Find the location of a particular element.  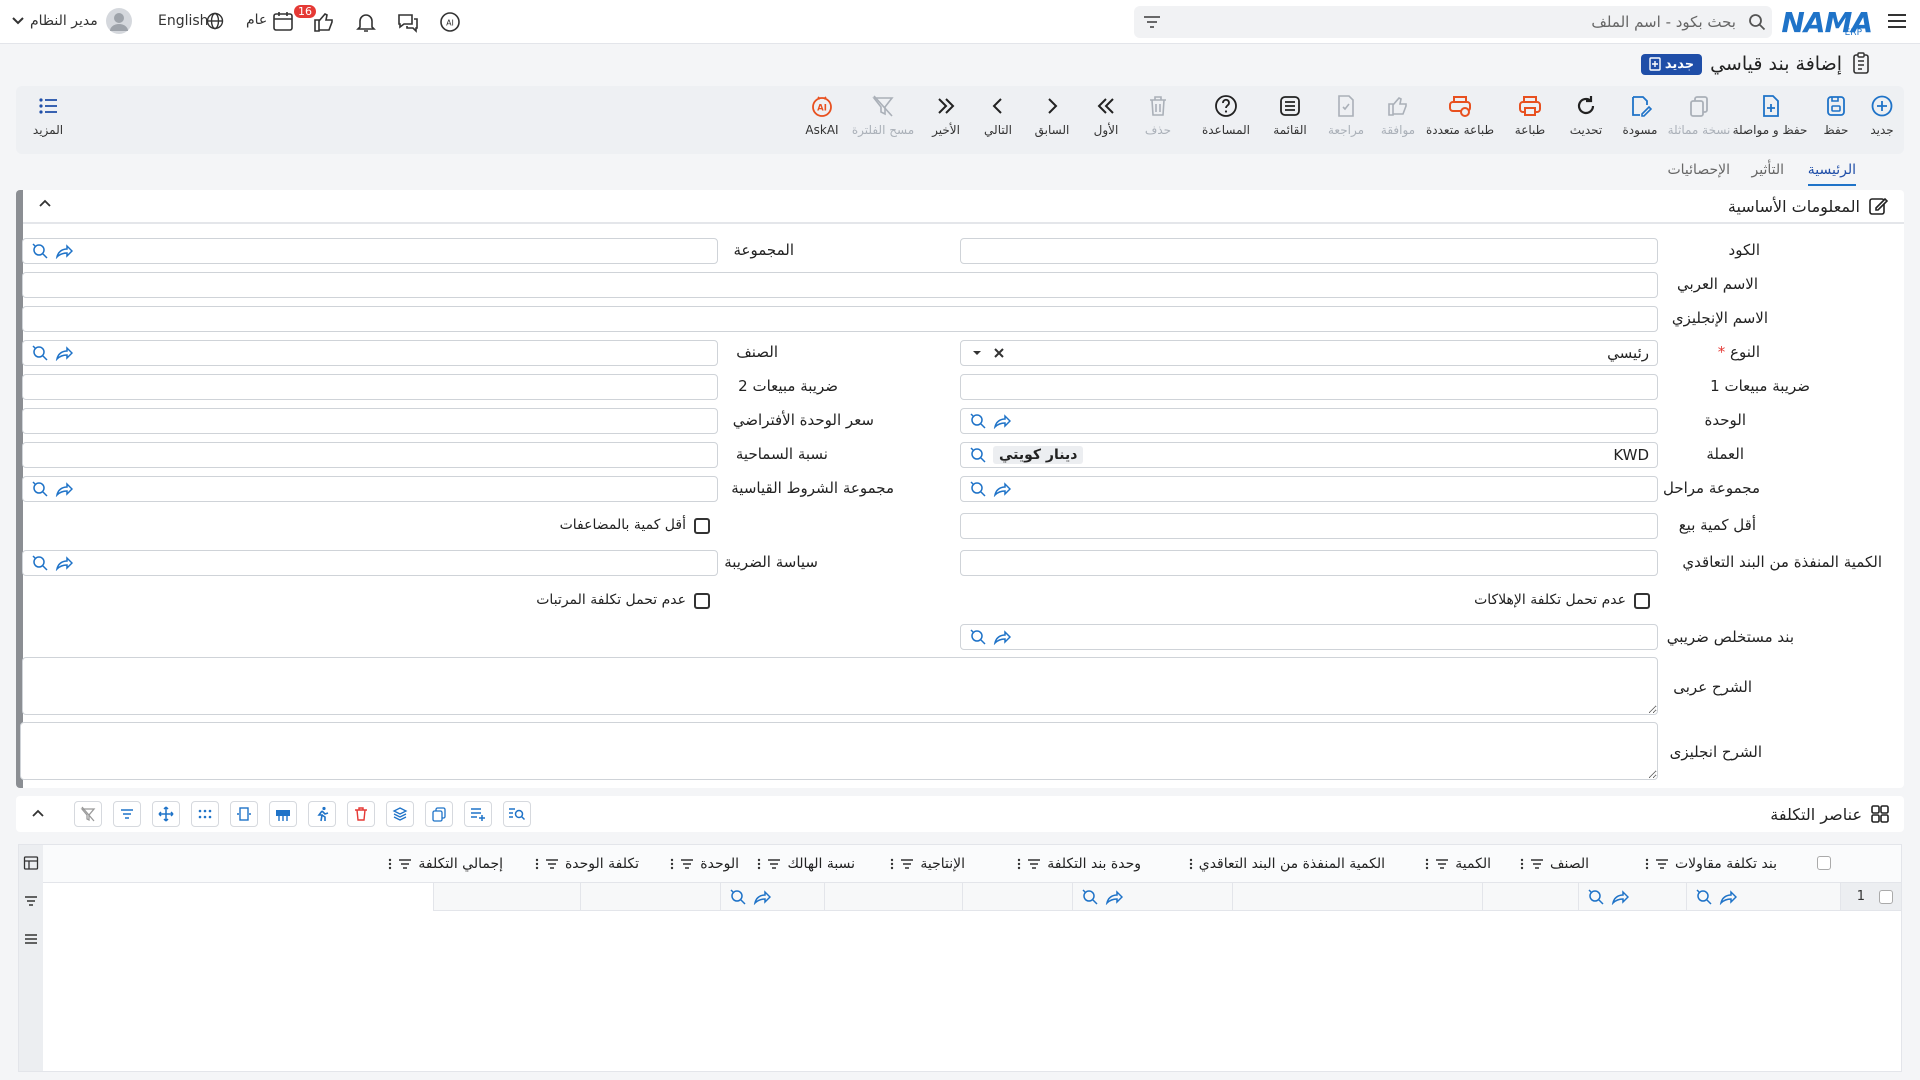

no-depreciation-checkbox is located at coordinates (1642, 601).